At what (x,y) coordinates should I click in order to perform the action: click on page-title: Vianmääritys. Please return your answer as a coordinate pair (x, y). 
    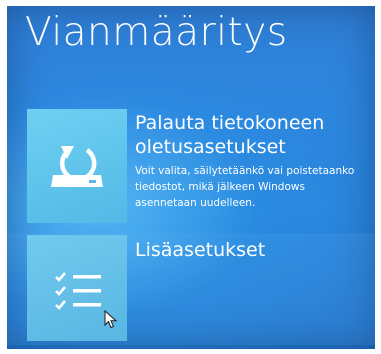
    Looking at the image, I should click on (156, 32).